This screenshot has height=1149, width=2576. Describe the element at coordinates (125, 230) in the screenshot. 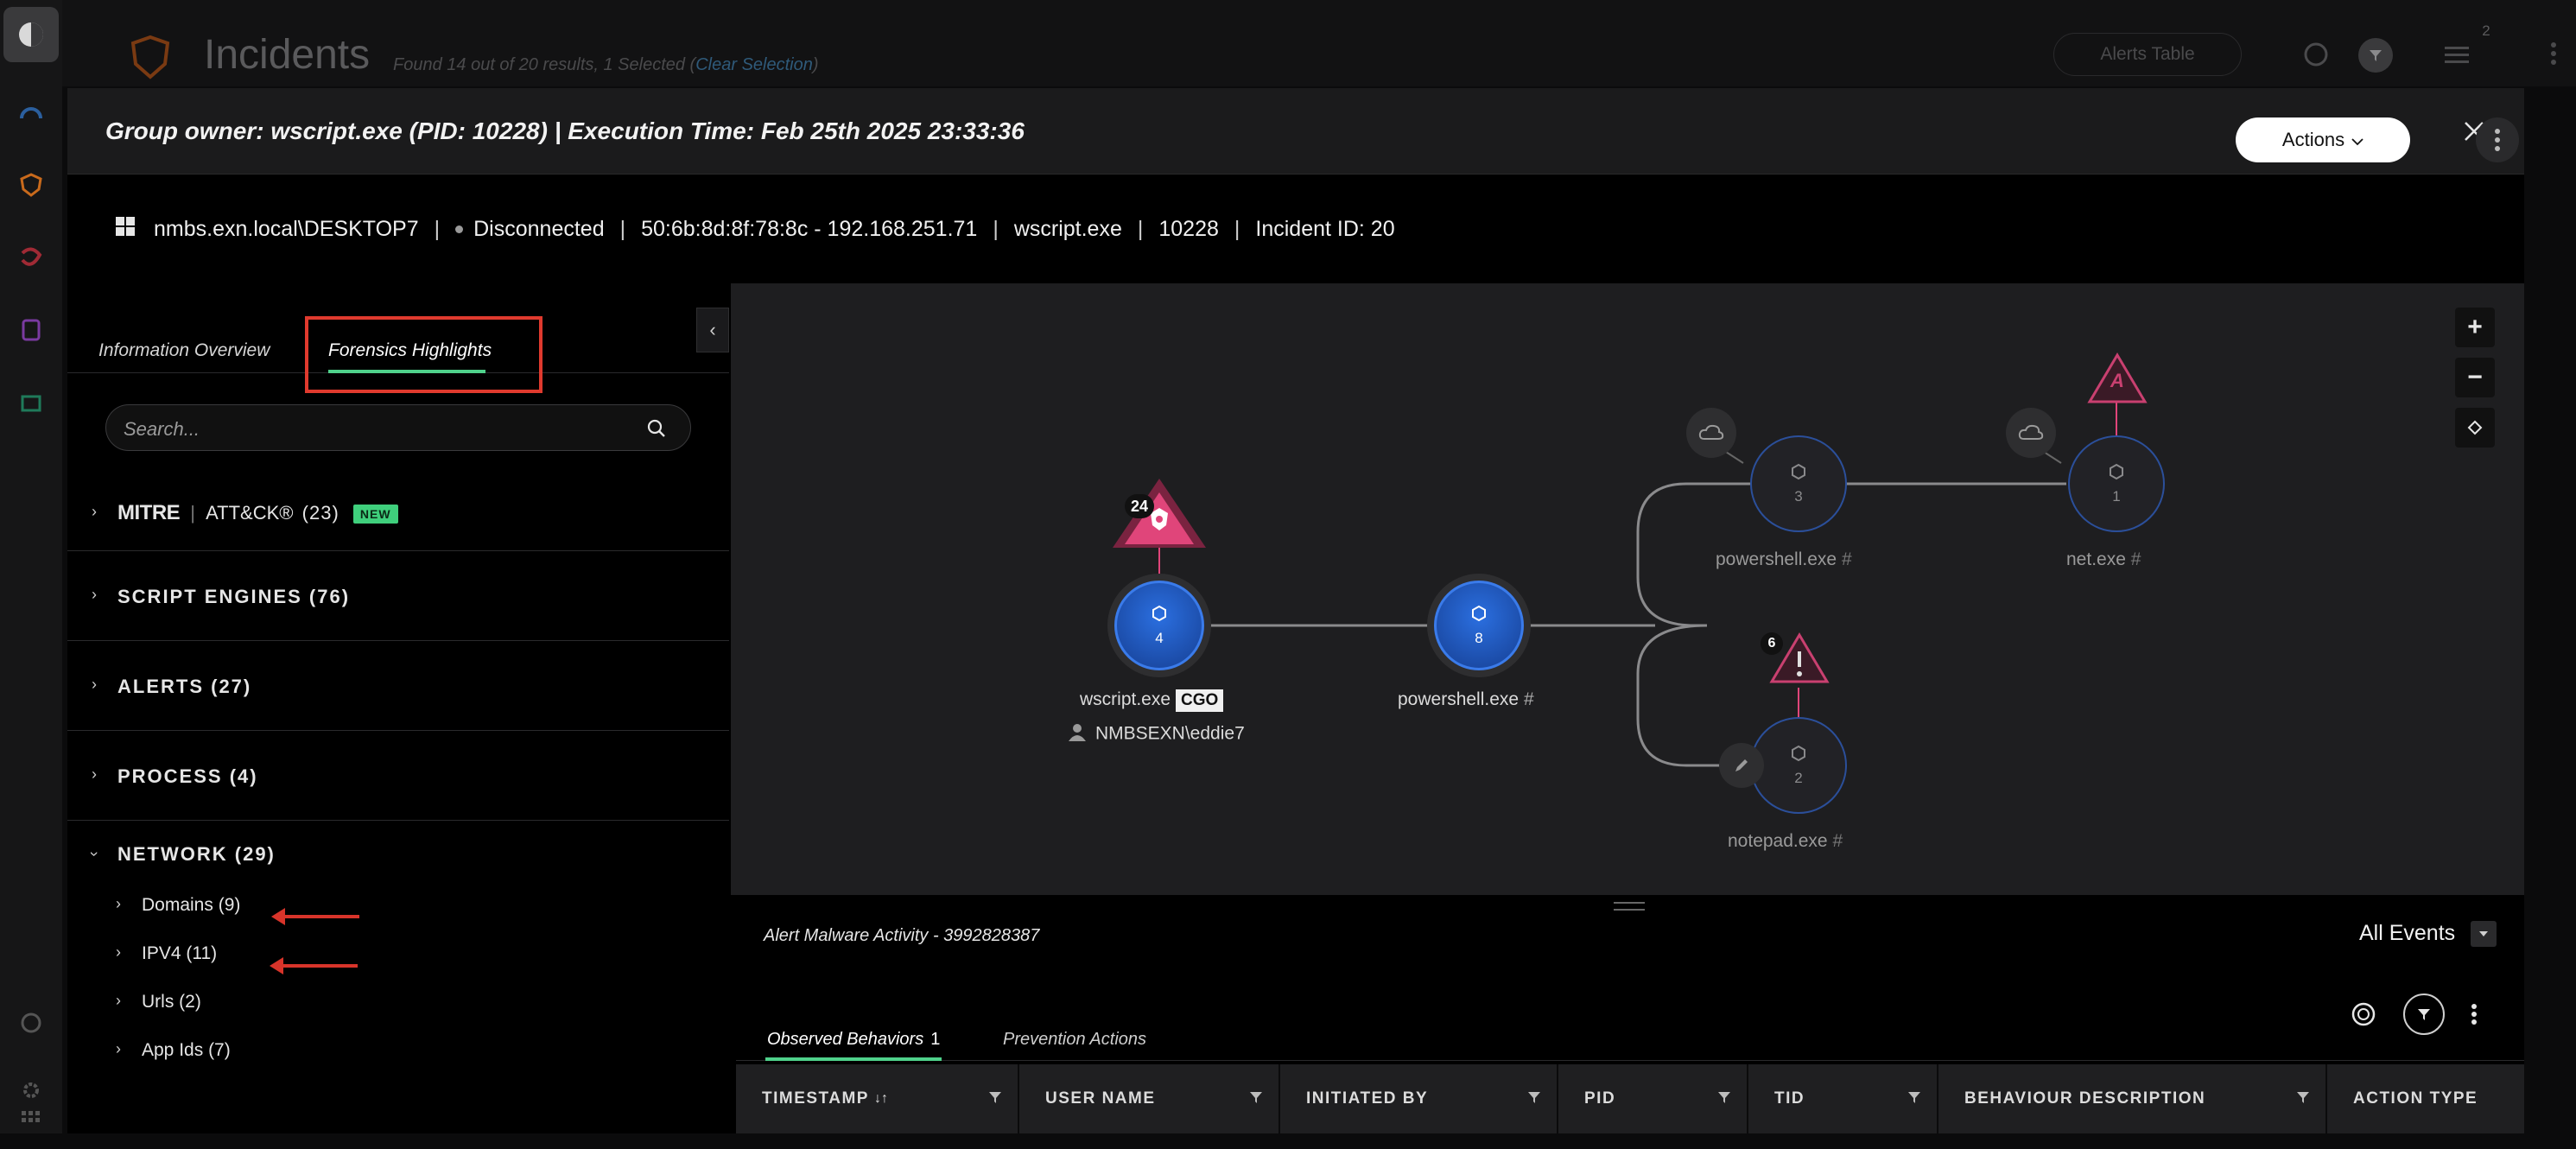

I see `windows-icon` at that location.